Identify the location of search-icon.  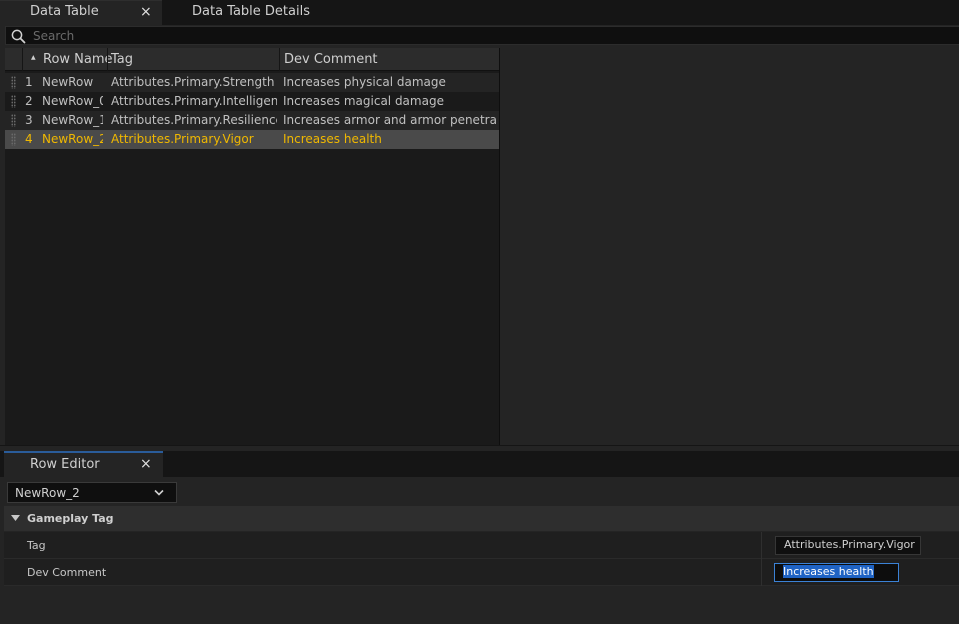
(18, 36).